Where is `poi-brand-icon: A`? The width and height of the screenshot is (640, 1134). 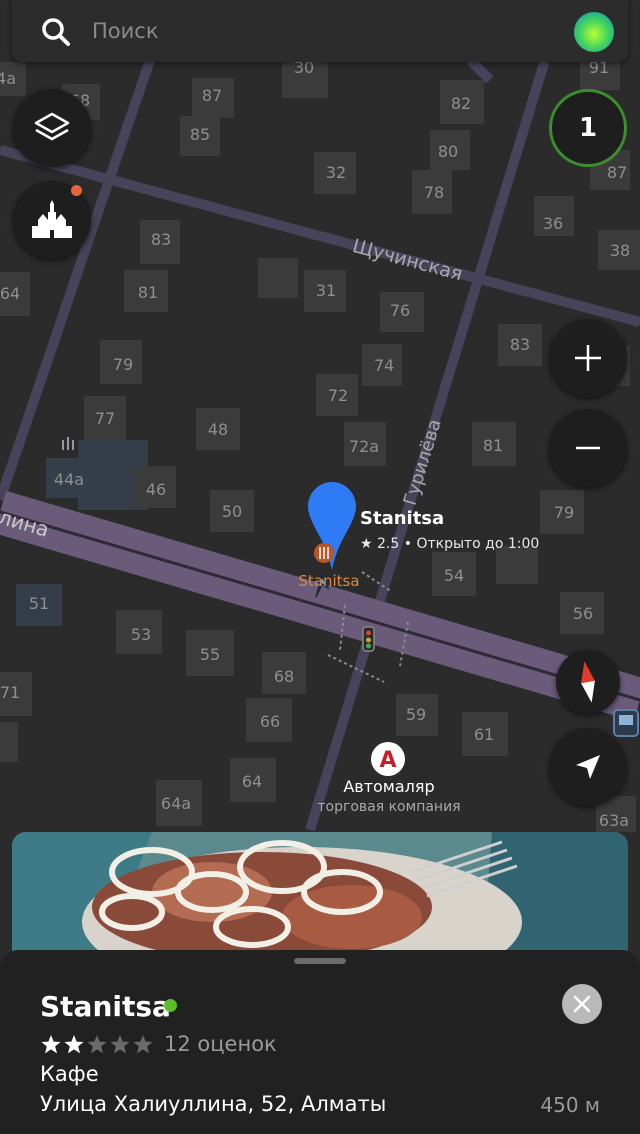 poi-brand-icon: A is located at coordinates (387, 760).